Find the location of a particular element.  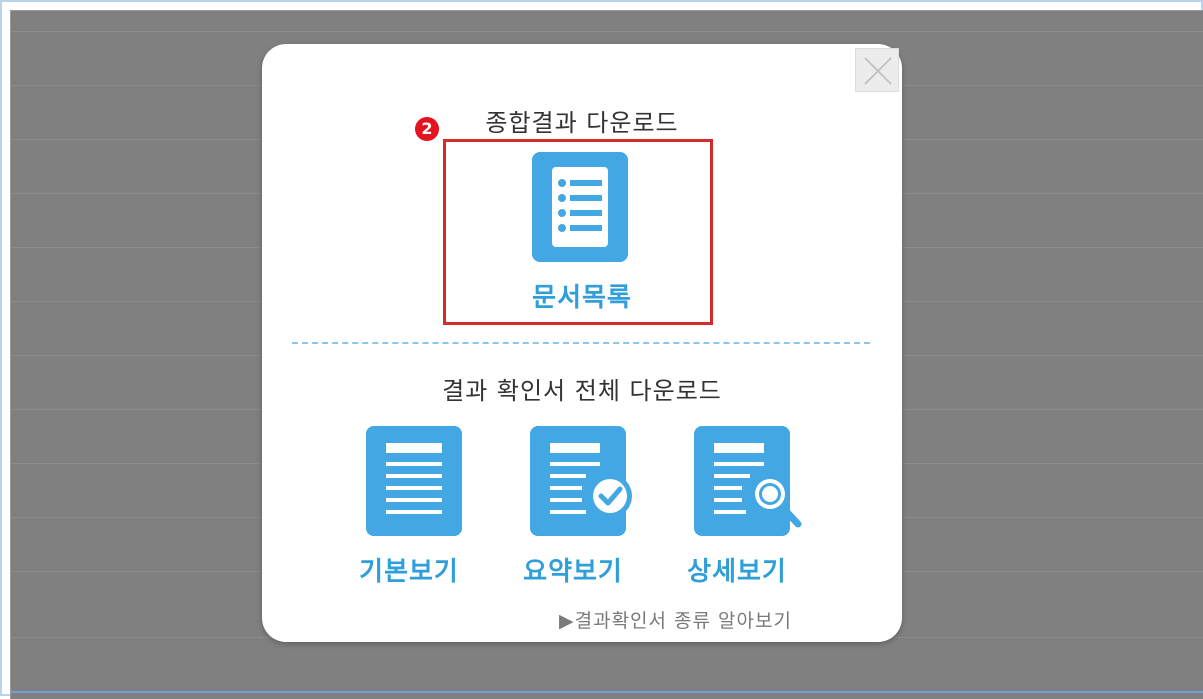

section-title-all-certificates: 결과 확인서 전체 다운로드 is located at coordinates (582, 391).